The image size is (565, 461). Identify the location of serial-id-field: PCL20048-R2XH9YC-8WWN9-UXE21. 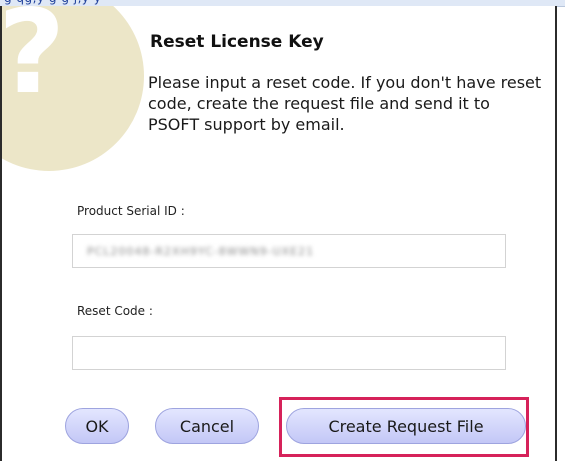
(289, 251).